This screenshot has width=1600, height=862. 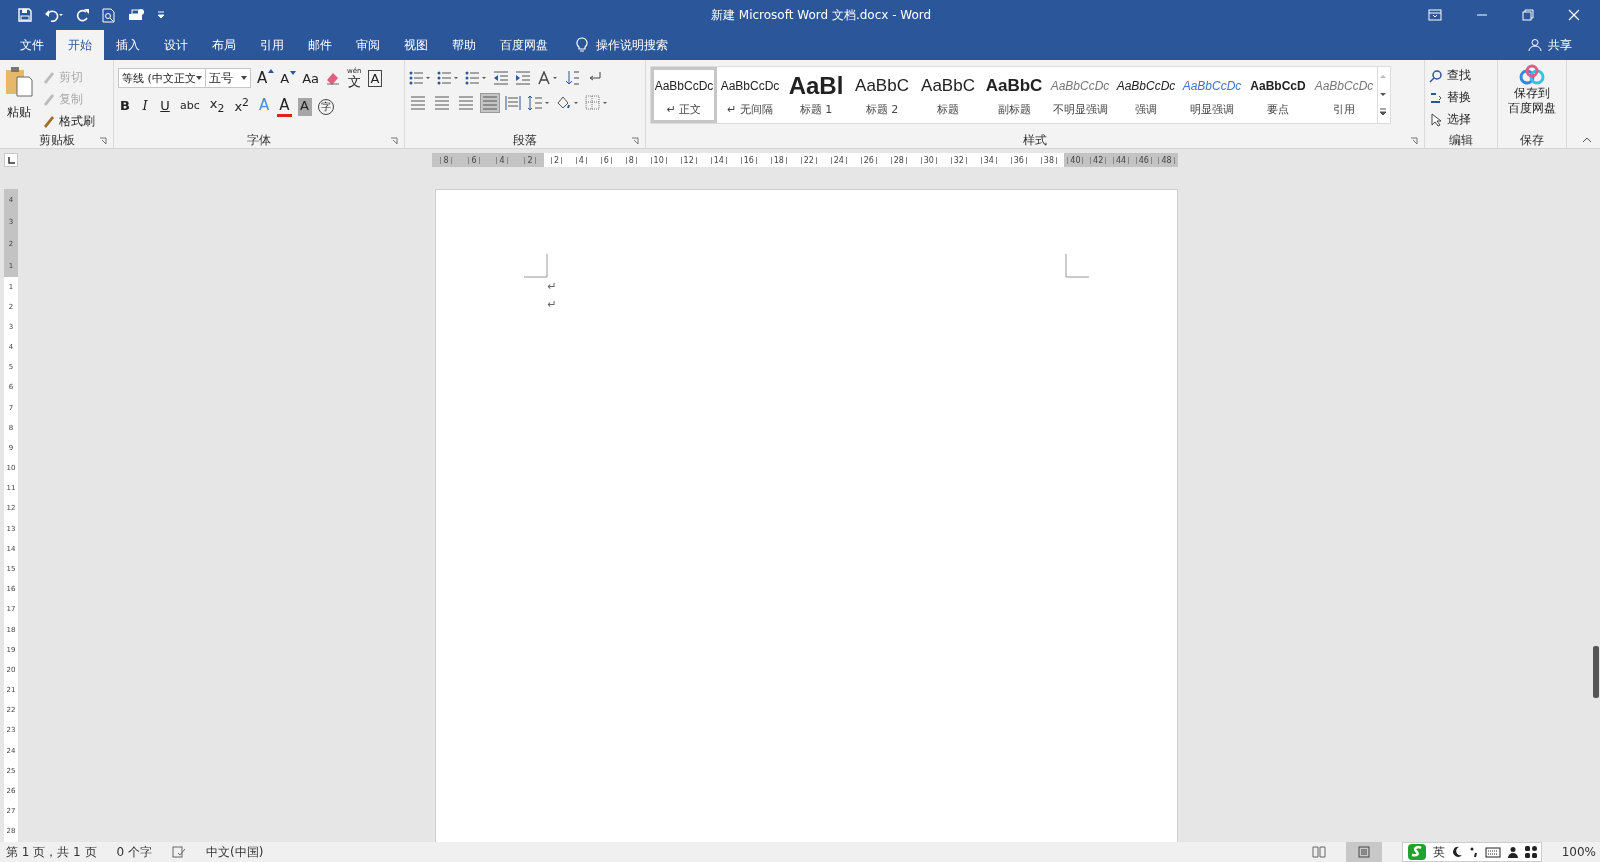 I want to click on ribbon-tab: 开始, so click(x=80, y=45).